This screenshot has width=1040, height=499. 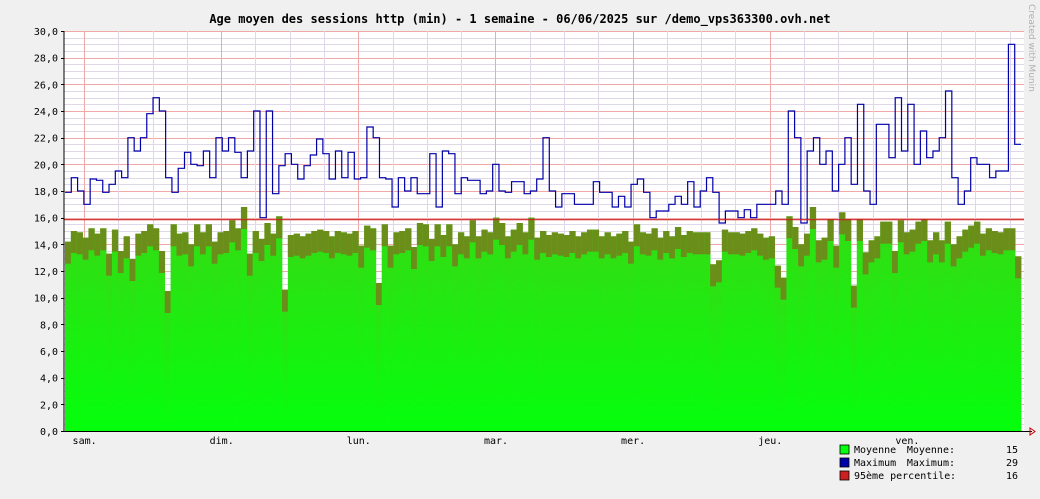 What do you see at coordinates (496, 441) in the screenshot?
I see `x-tick-labels: sam. dim. lun. mar. mer. jeu. ven.` at bounding box center [496, 441].